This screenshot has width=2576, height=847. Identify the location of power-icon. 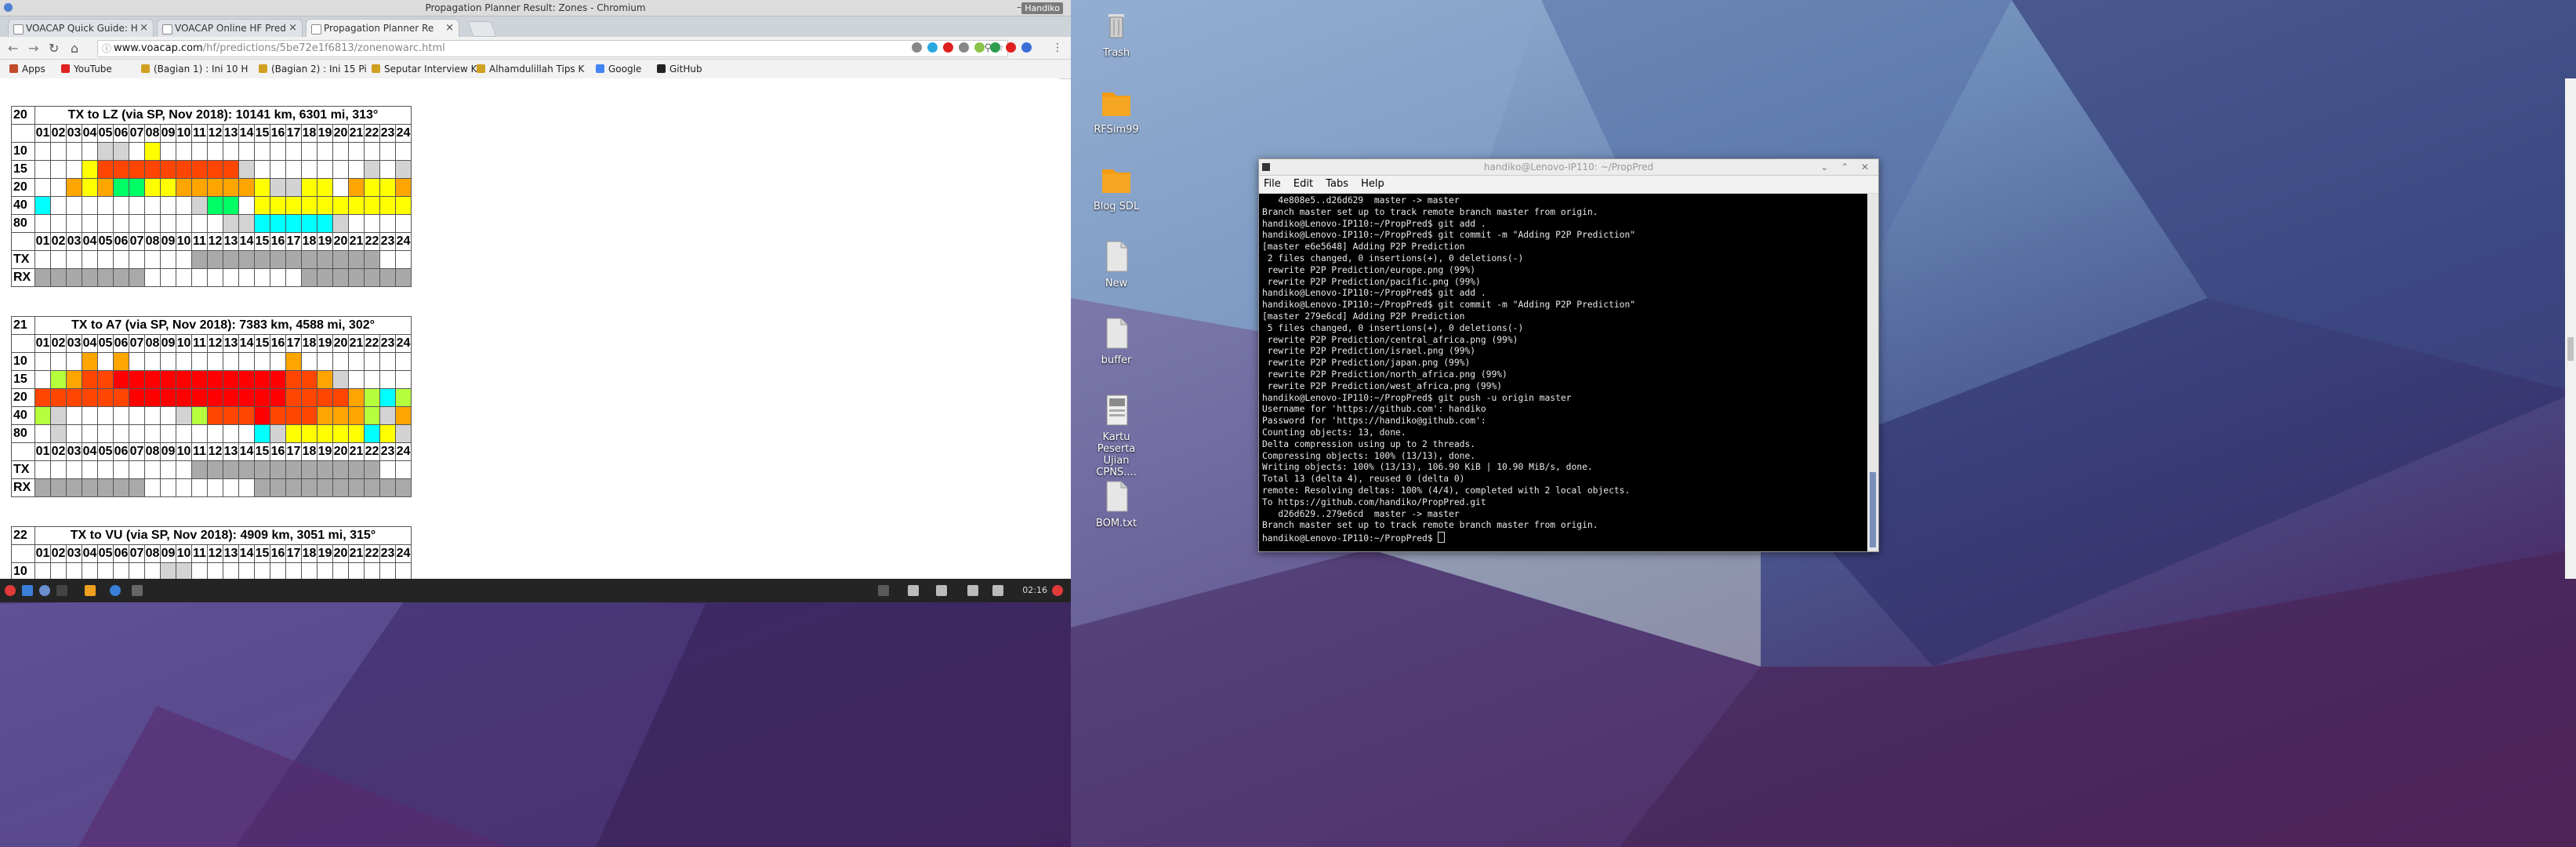
(1057, 590).